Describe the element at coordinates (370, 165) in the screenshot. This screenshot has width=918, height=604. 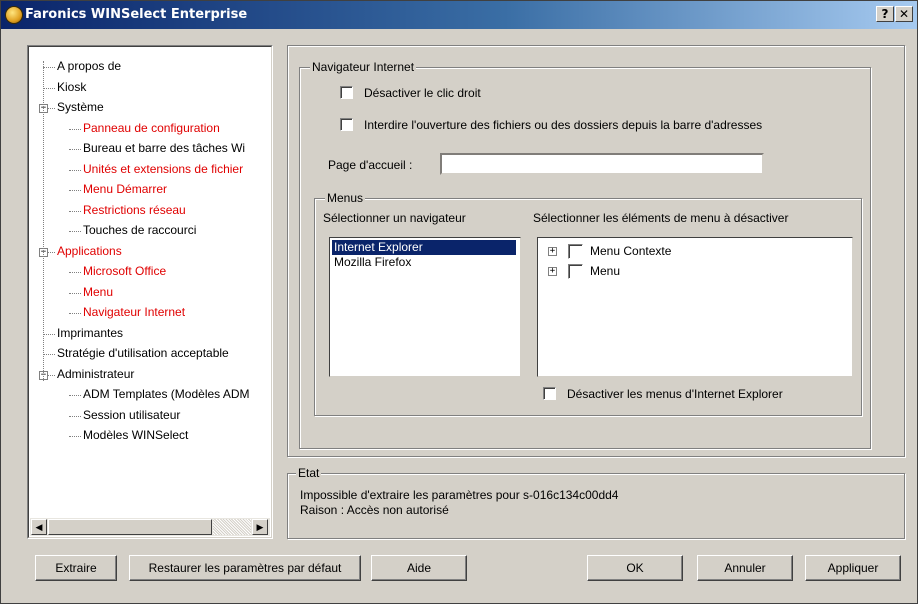
I see `home-page-label: Page d'accueil :` at that location.